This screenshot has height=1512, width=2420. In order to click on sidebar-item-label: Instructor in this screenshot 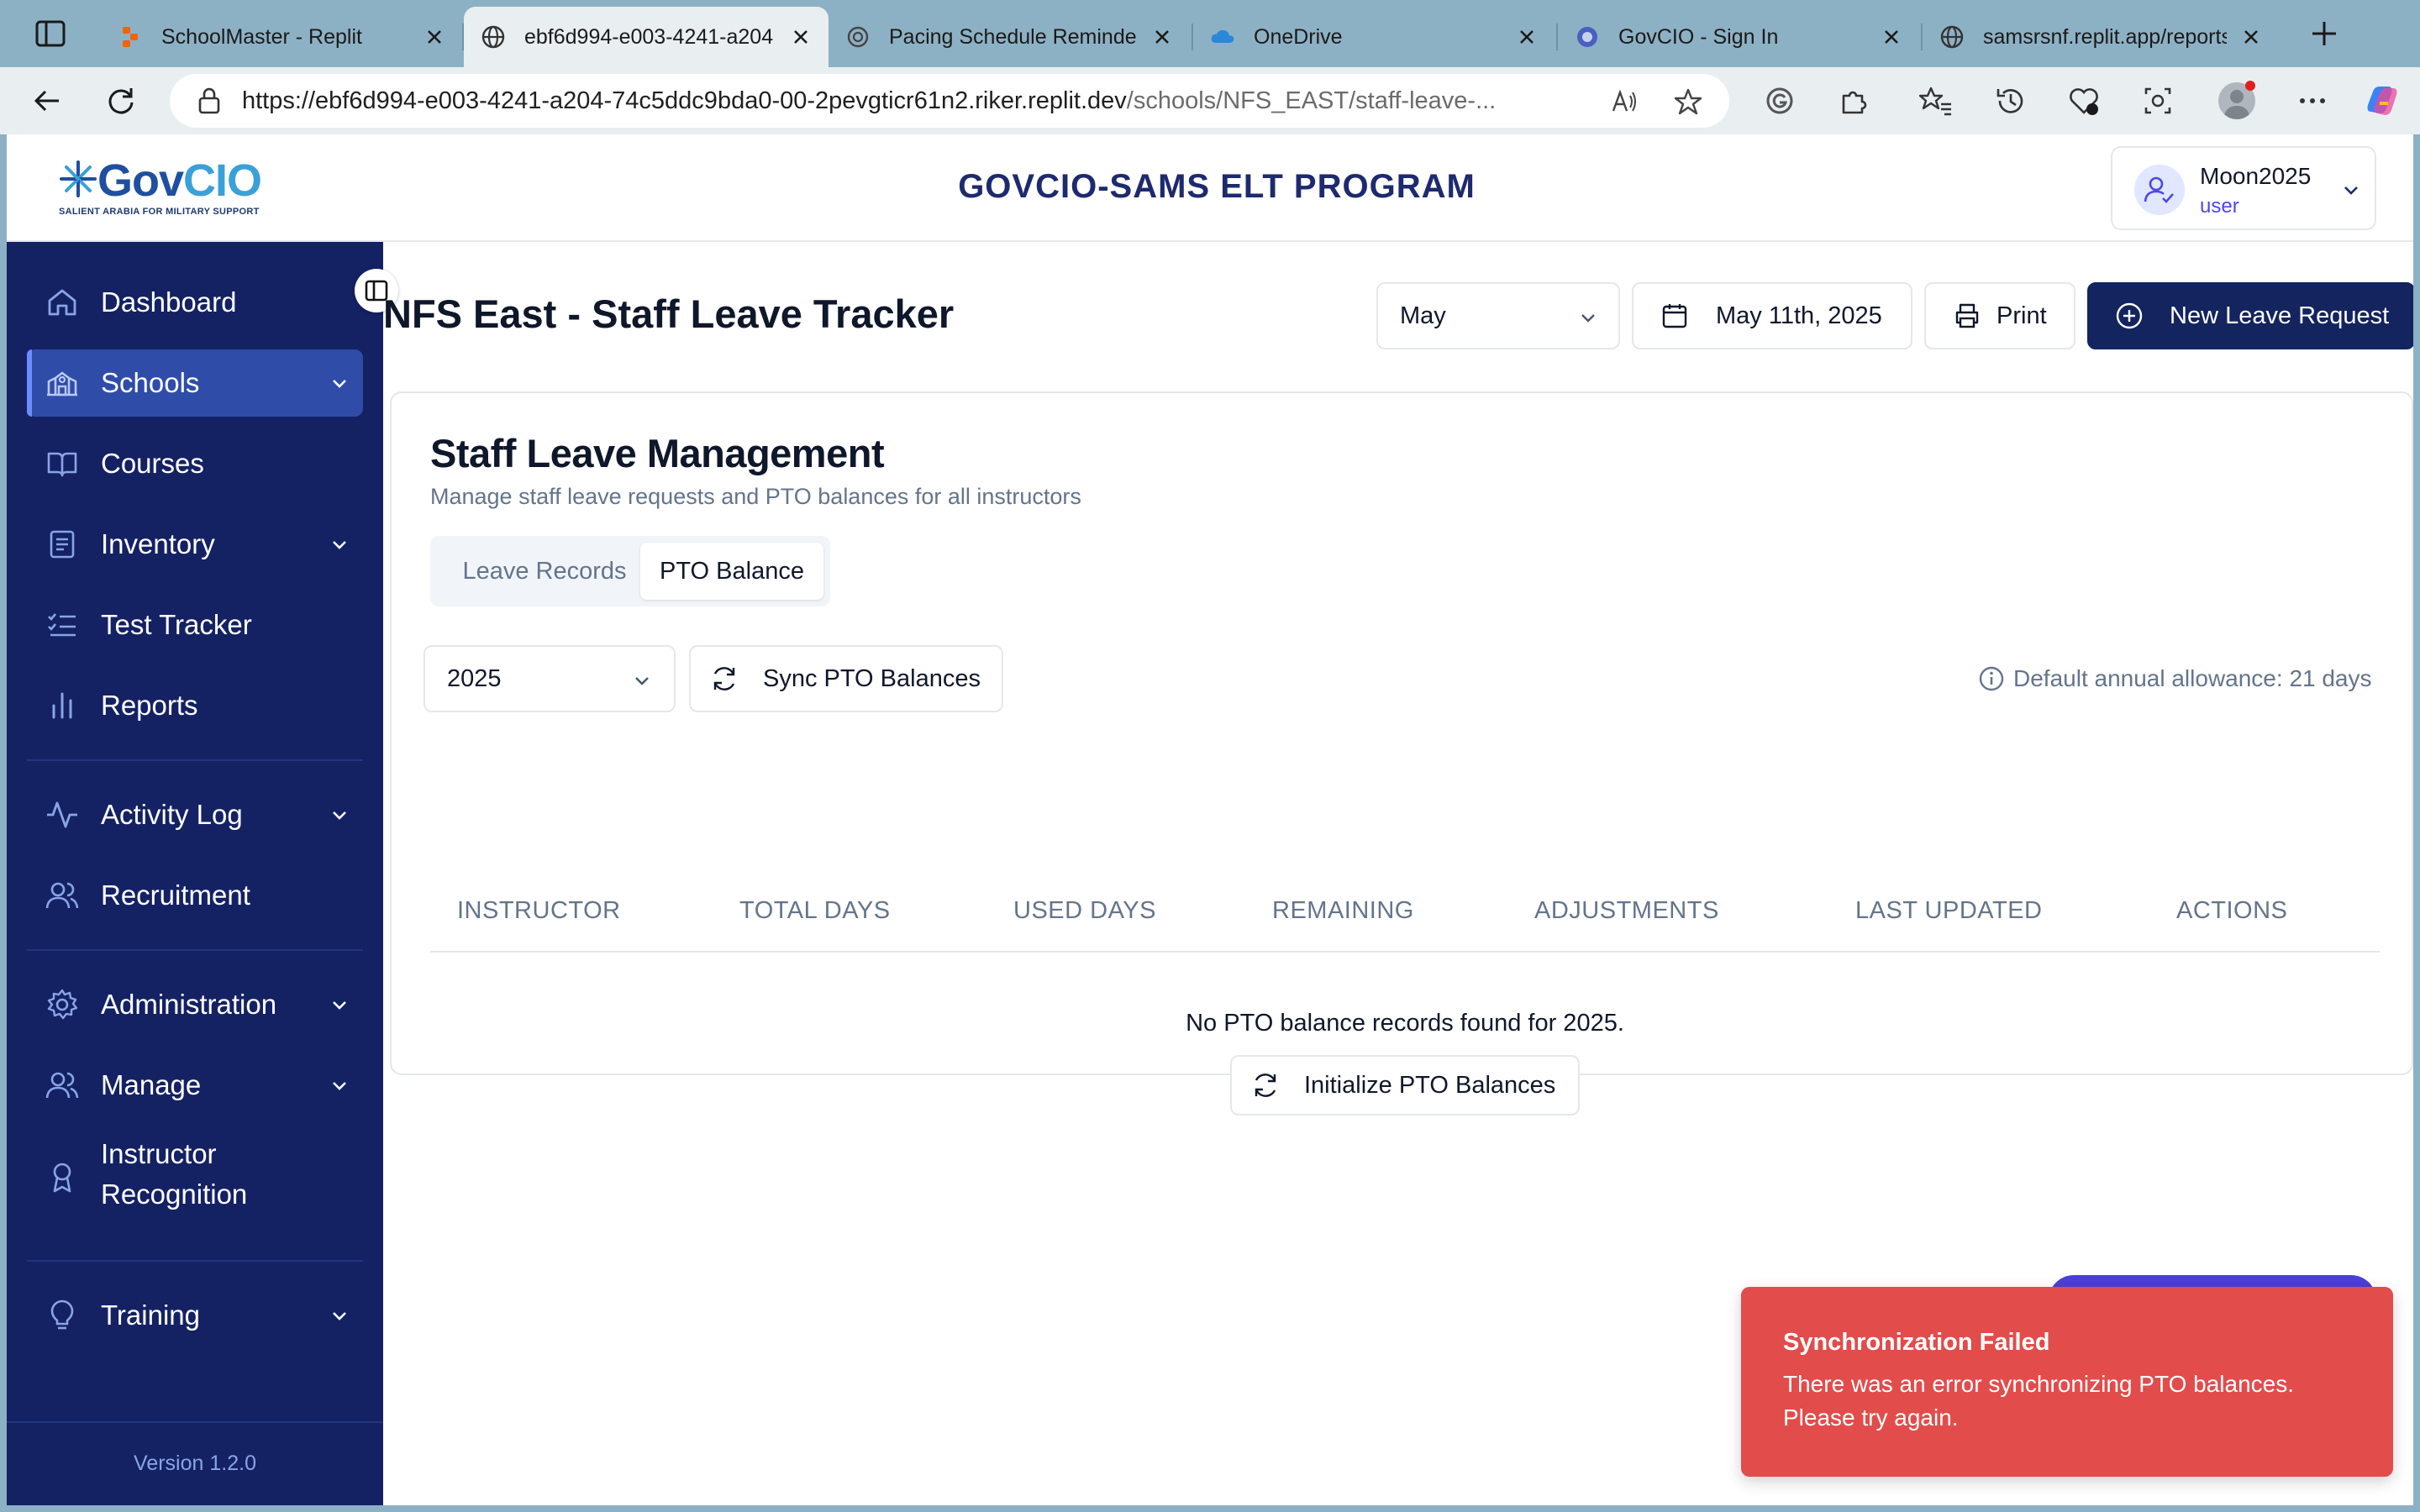, I will do `click(159, 1153)`.